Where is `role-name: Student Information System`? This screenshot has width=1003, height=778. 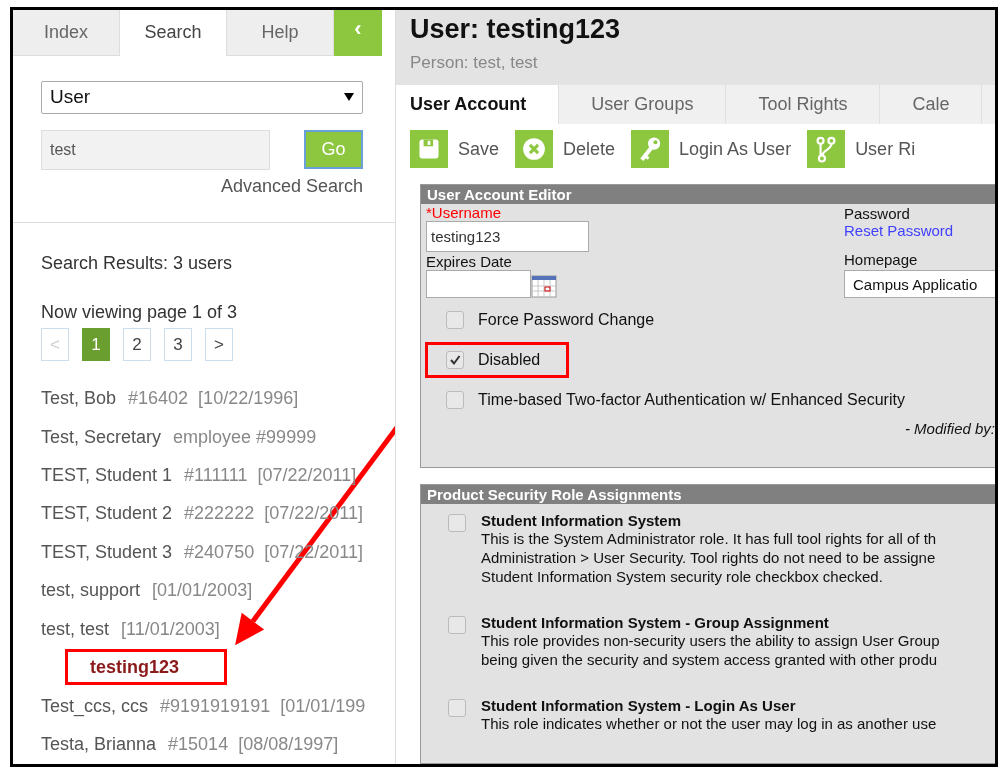
role-name: Student Information System is located at coordinates (582, 521).